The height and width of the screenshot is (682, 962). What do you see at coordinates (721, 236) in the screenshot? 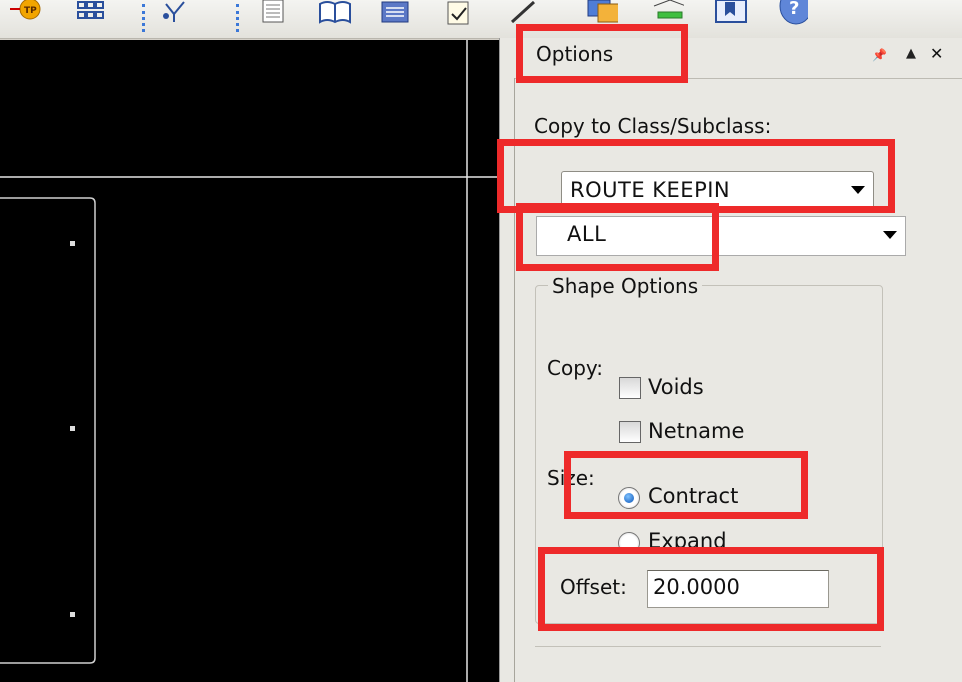
I see `subclass-select: ALL` at bounding box center [721, 236].